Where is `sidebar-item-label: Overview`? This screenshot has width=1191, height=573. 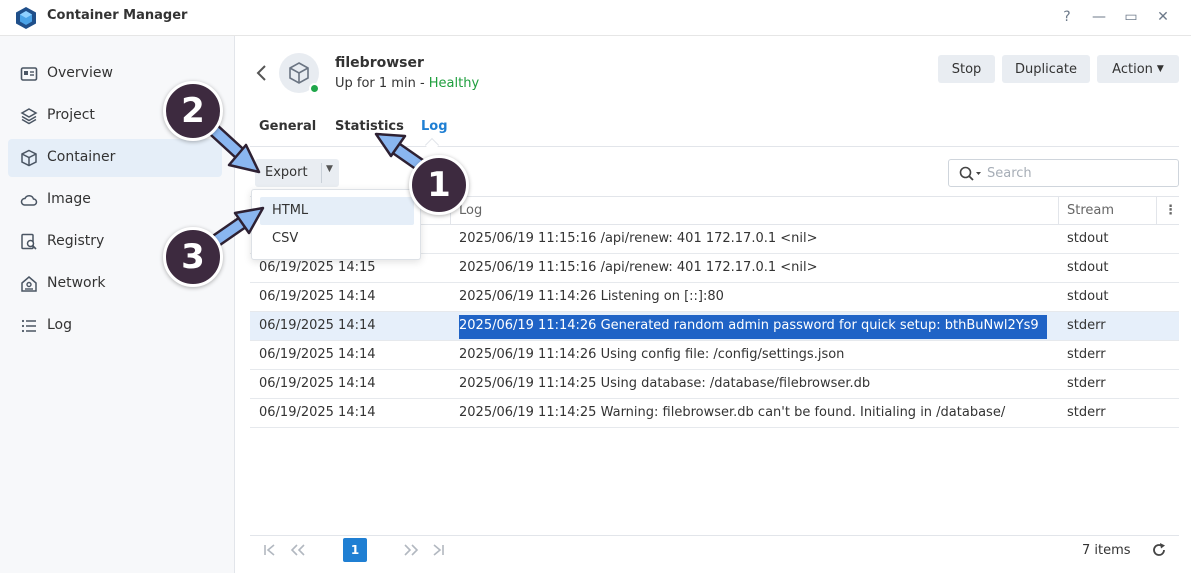
sidebar-item-label: Overview is located at coordinates (80, 73).